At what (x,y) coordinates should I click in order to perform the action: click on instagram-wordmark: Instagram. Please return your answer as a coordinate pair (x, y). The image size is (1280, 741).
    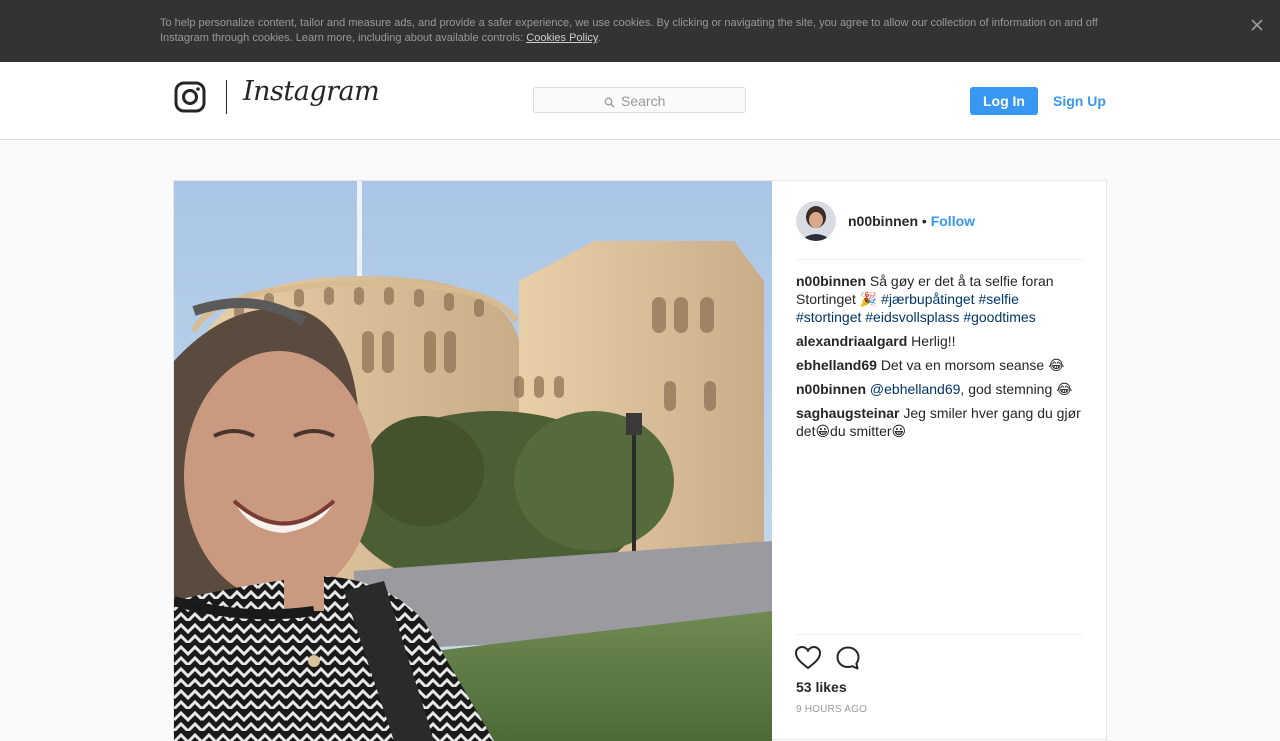
    Looking at the image, I should click on (311, 91).